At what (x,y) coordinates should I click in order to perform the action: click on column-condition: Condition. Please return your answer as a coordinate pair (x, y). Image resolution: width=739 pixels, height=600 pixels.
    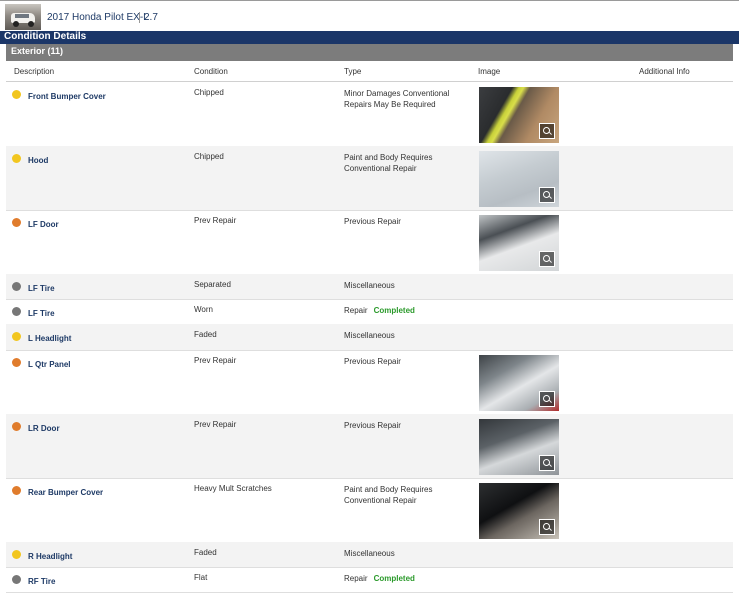
    Looking at the image, I should click on (211, 71).